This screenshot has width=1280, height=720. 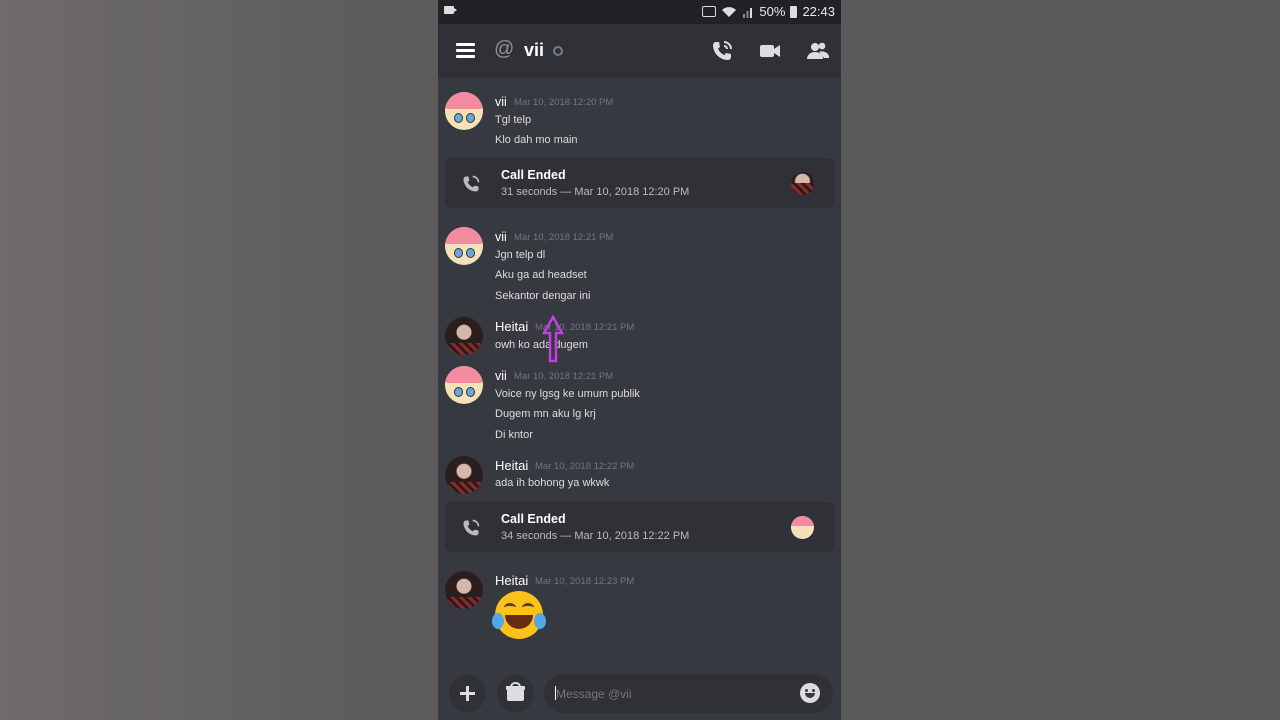 What do you see at coordinates (465, 50) in the screenshot?
I see `hamburger-menu-icon` at bounding box center [465, 50].